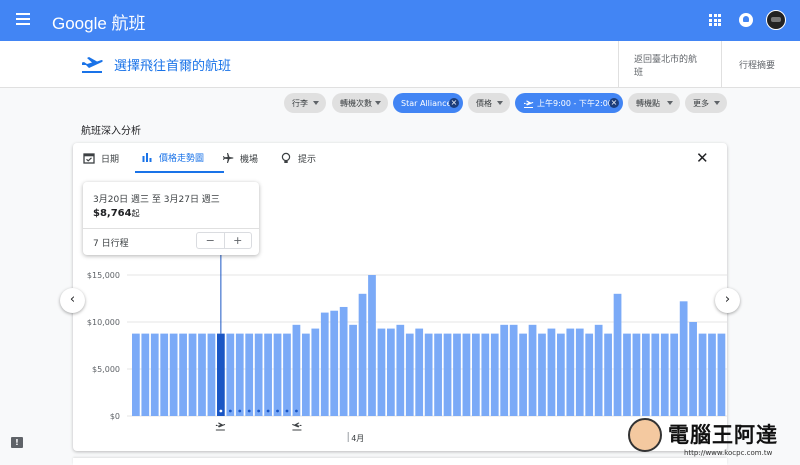 Image resolution: width=800 pixels, height=465 pixels. What do you see at coordinates (72, 300) in the screenshot?
I see `chevron-left-icon: ‹` at bounding box center [72, 300].